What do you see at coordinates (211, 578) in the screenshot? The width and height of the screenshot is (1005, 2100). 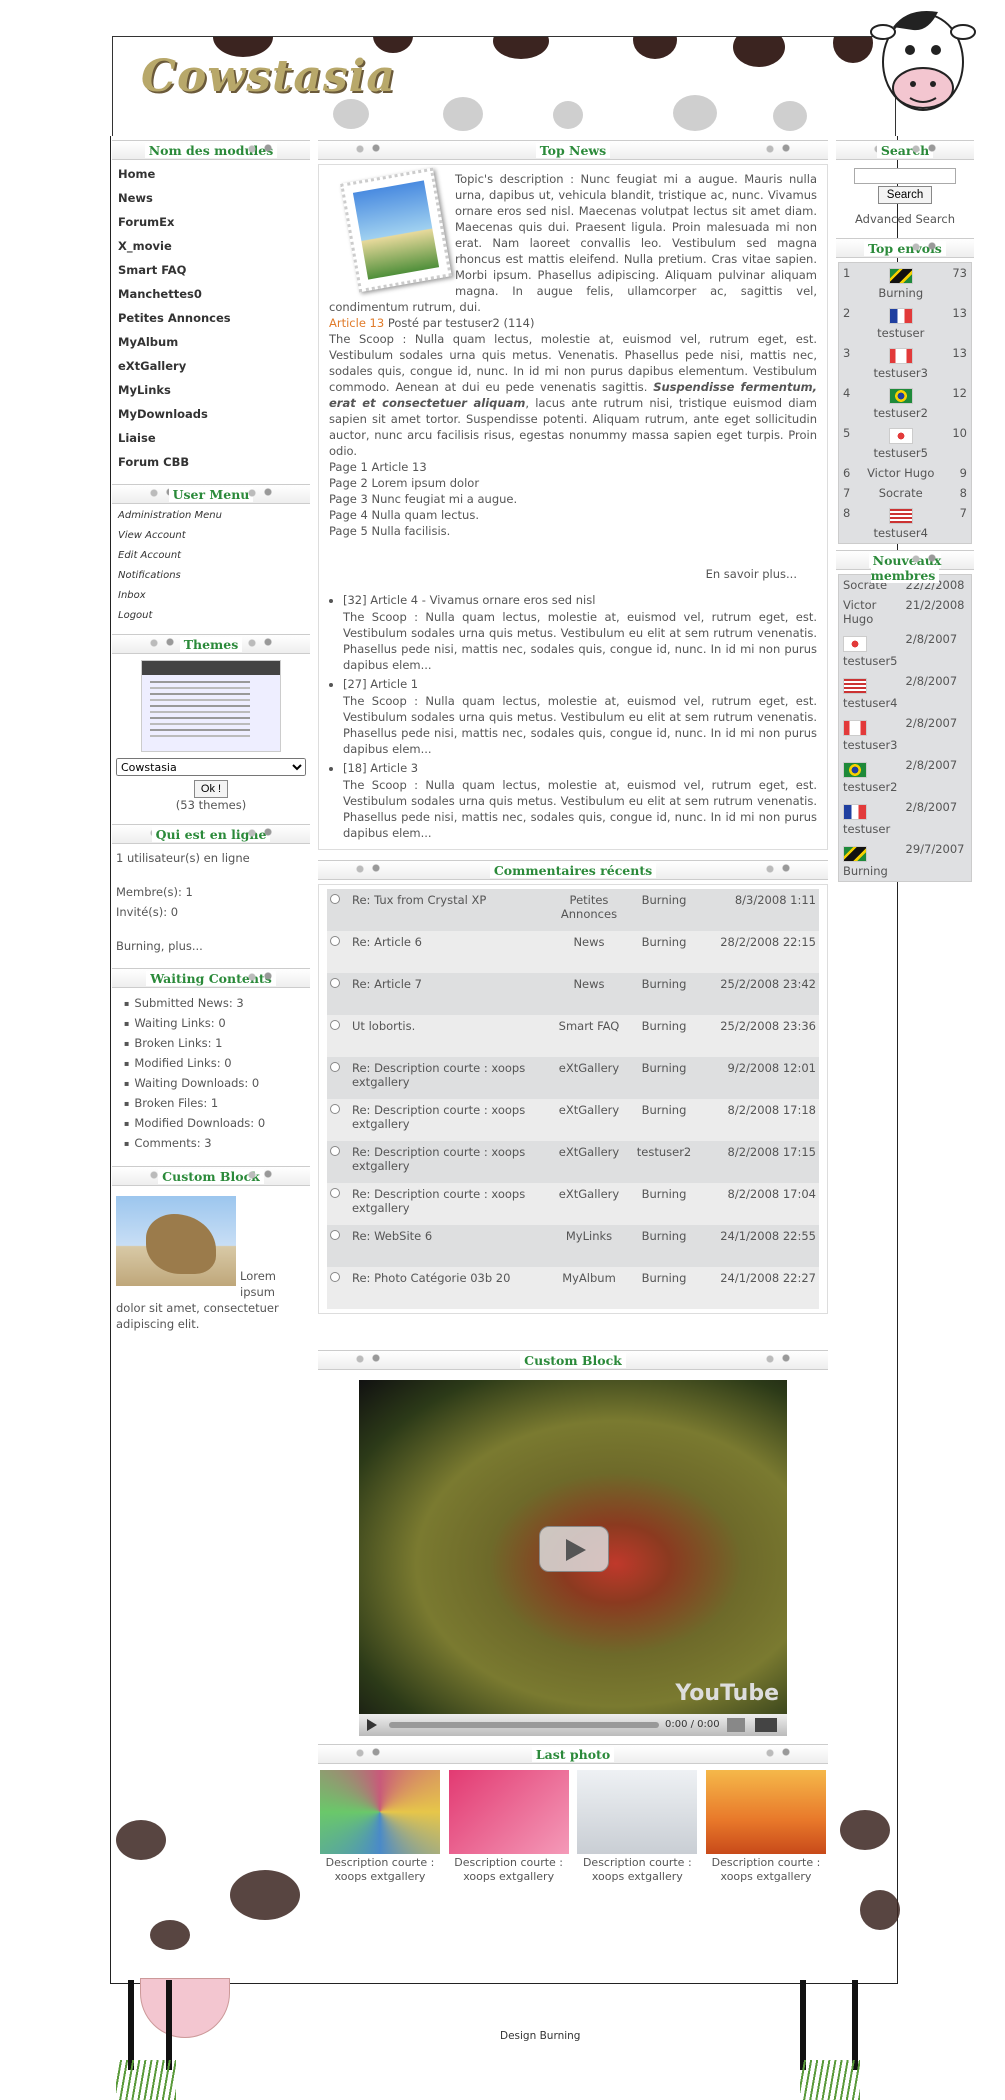 I see `user-menu-notifications: Notifications` at bounding box center [211, 578].